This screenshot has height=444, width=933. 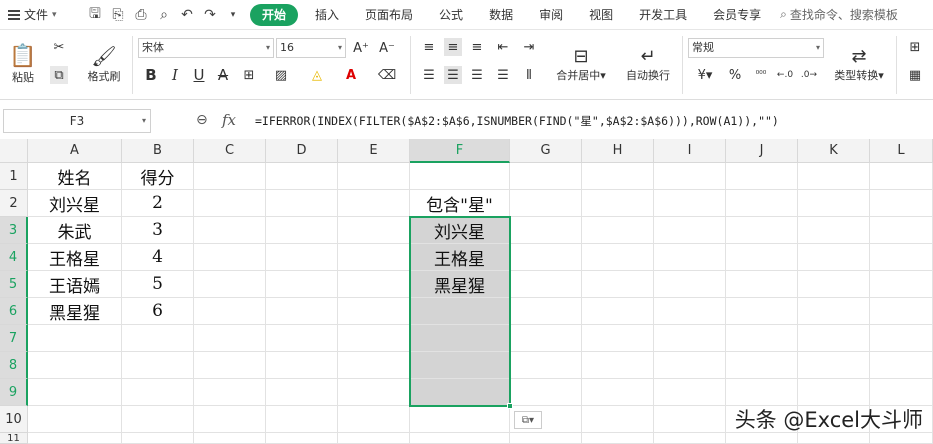 What do you see at coordinates (302, 338) in the screenshot?
I see `cell-d7` at bounding box center [302, 338].